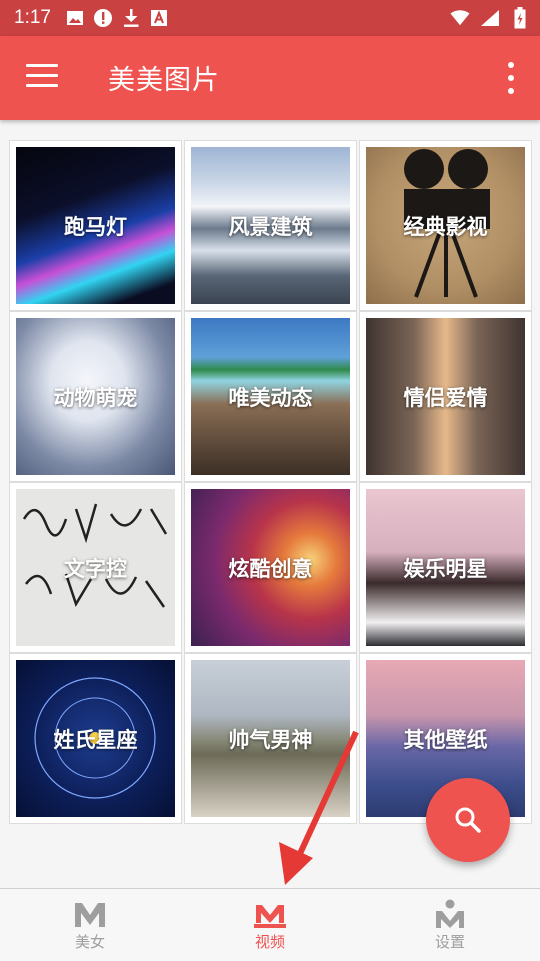 The height and width of the screenshot is (961, 540). What do you see at coordinates (164, 80) in the screenshot?
I see `app-title: 美美图片` at bounding box center [164, 80].